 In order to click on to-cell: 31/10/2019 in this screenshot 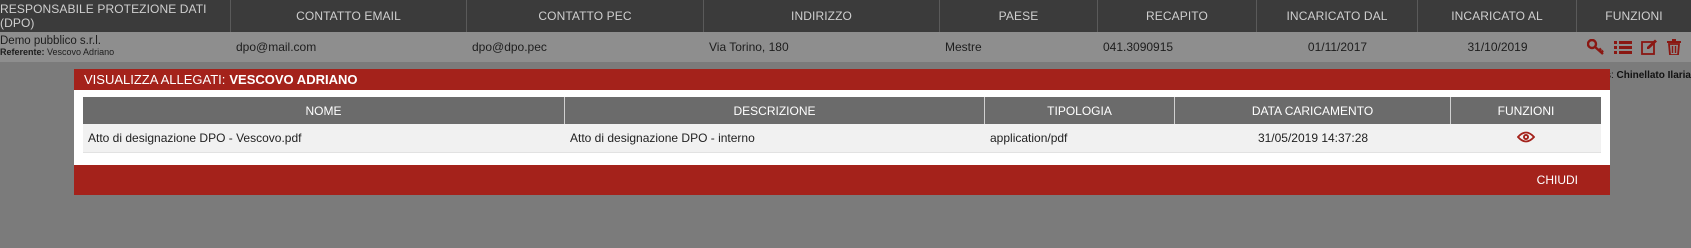, I will do `click(1497, 47)`.